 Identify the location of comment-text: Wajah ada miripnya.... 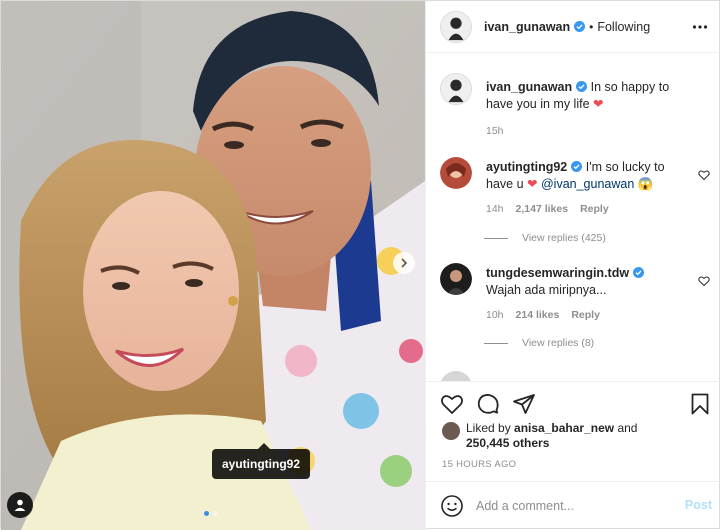
(546, 290).